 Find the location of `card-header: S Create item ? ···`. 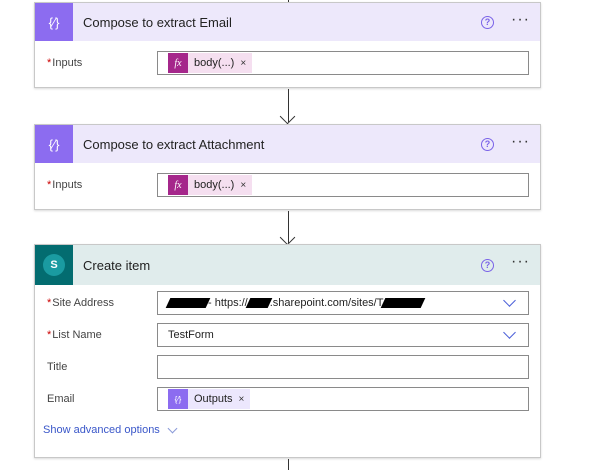

card-header: S Create item ? ··· is located at coordinates (287, 265).